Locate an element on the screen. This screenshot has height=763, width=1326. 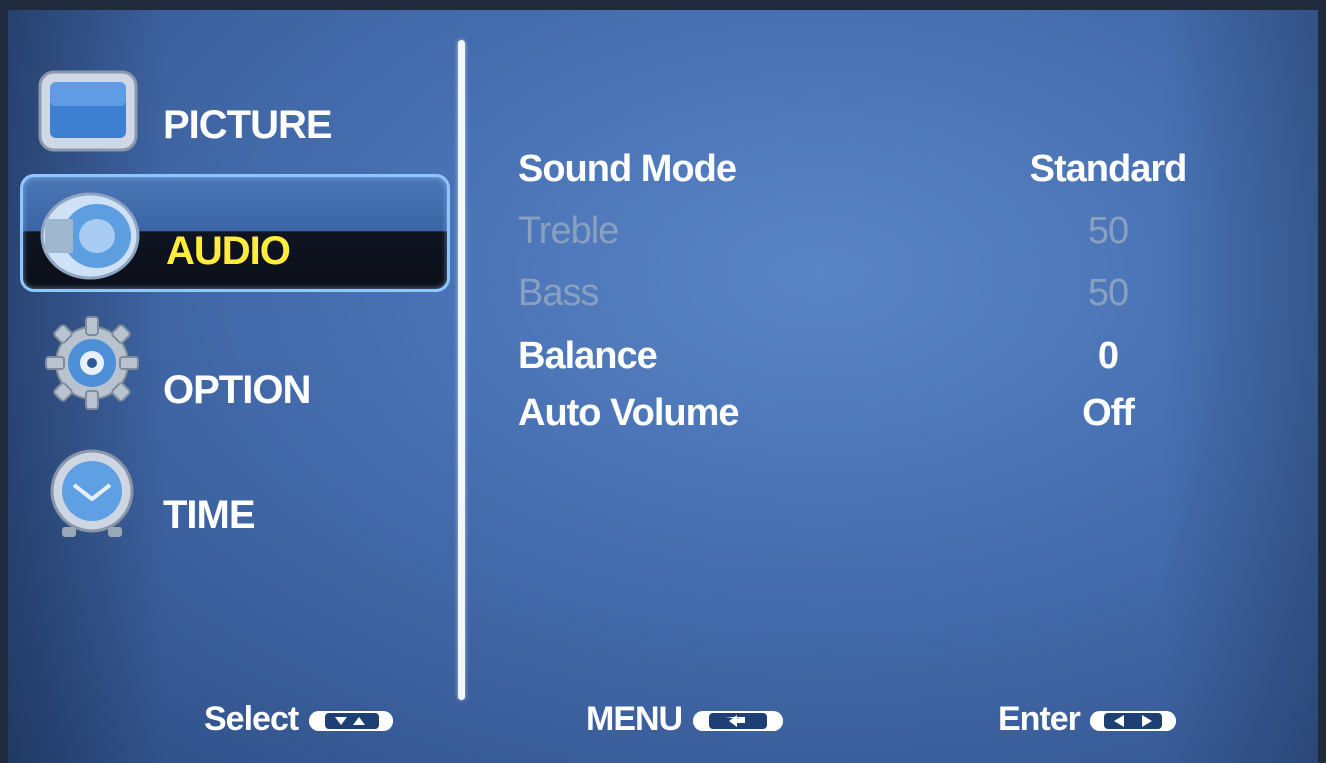
left-right-arrows-icon is located at coordinates (1133, 721).